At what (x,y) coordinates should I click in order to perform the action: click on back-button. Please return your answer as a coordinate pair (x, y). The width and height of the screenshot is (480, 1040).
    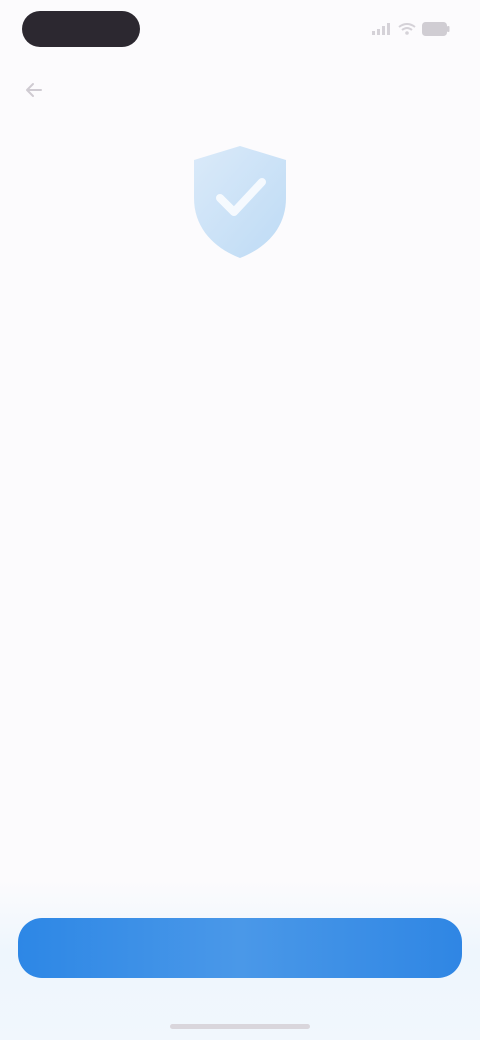
    Looking at the image, I should click on (34, 90).